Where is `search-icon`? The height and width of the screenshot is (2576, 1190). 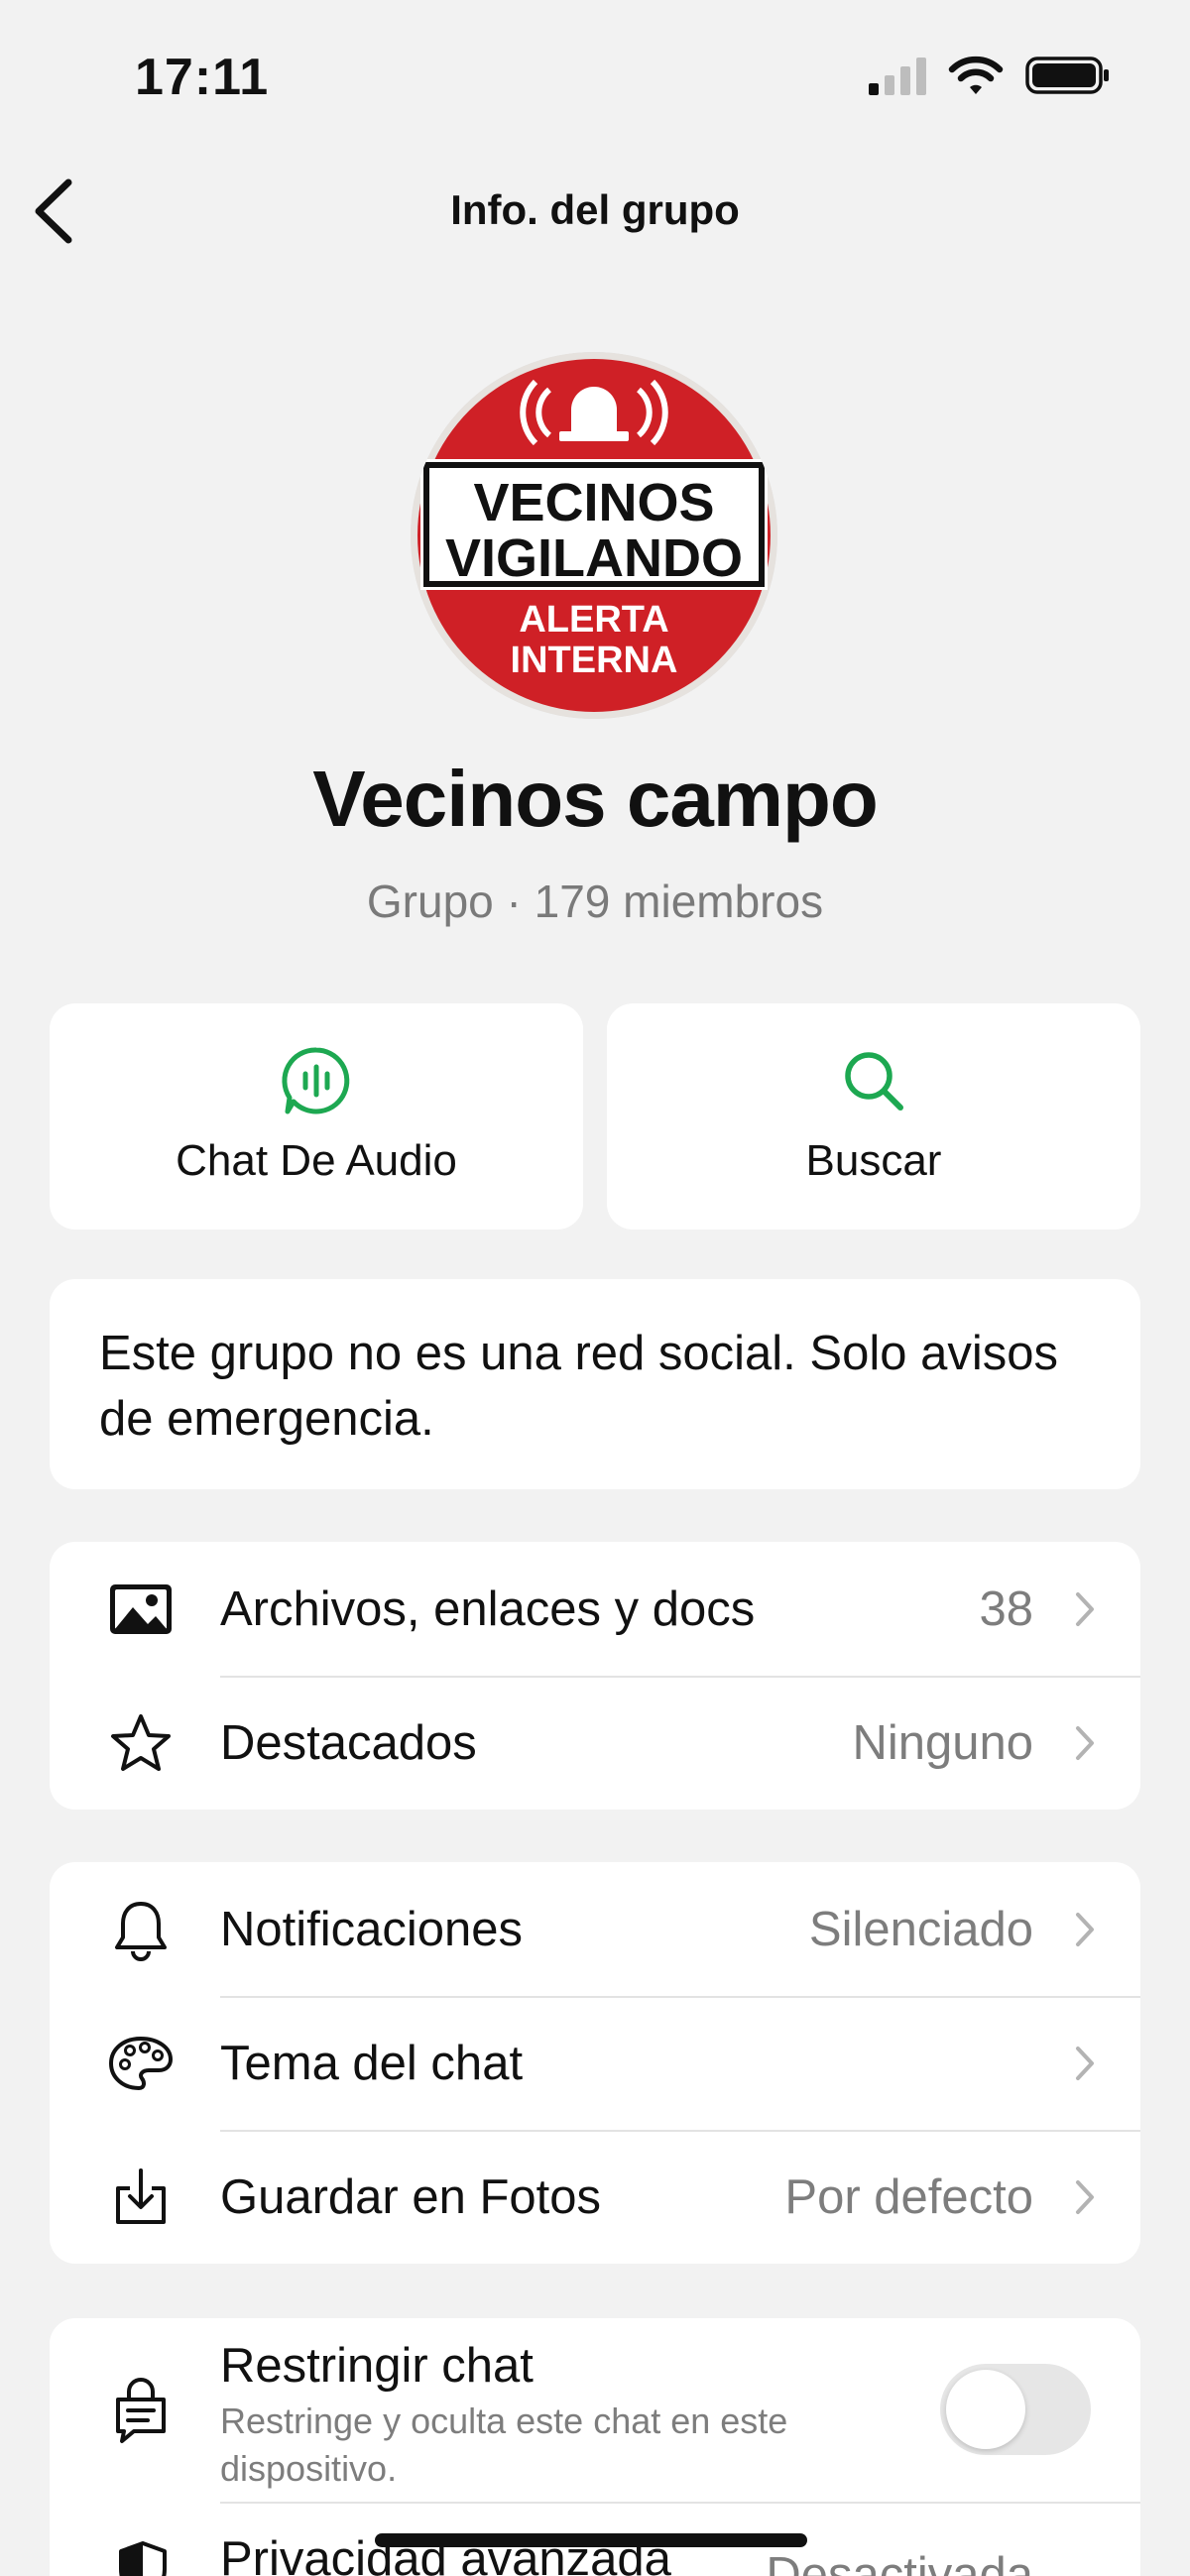 search-icon is located at coordinates (874, 1081).